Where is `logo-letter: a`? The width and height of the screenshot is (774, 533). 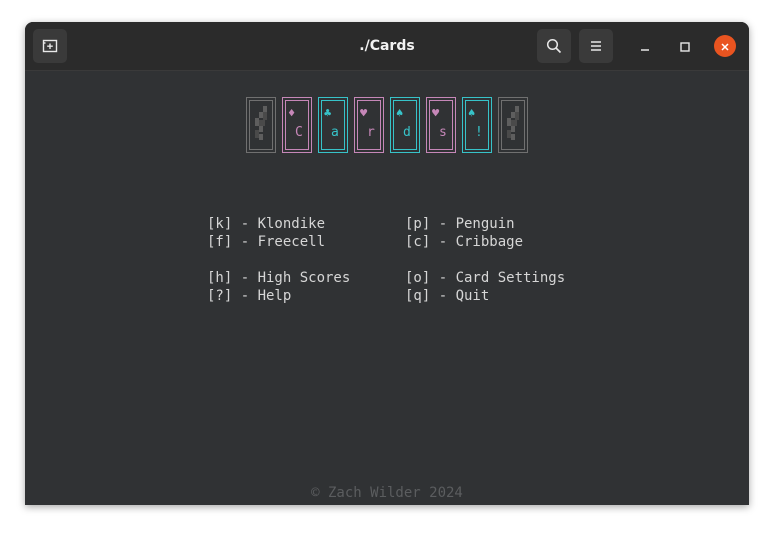 logo-letter: a is located at coordinates (335, 132).